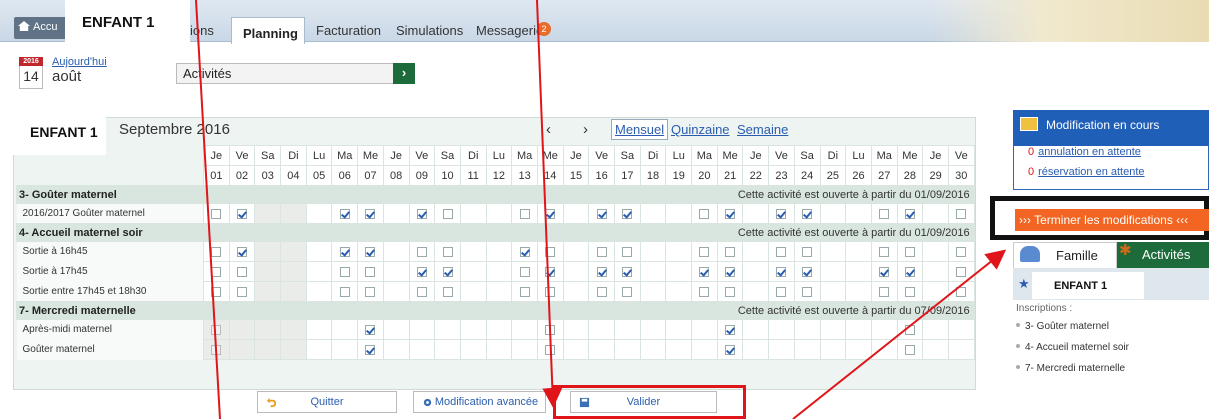 The width and height of the screenshot is (1209, 419). I want to click on tab-facturation: Facturation, so click(348, 31).